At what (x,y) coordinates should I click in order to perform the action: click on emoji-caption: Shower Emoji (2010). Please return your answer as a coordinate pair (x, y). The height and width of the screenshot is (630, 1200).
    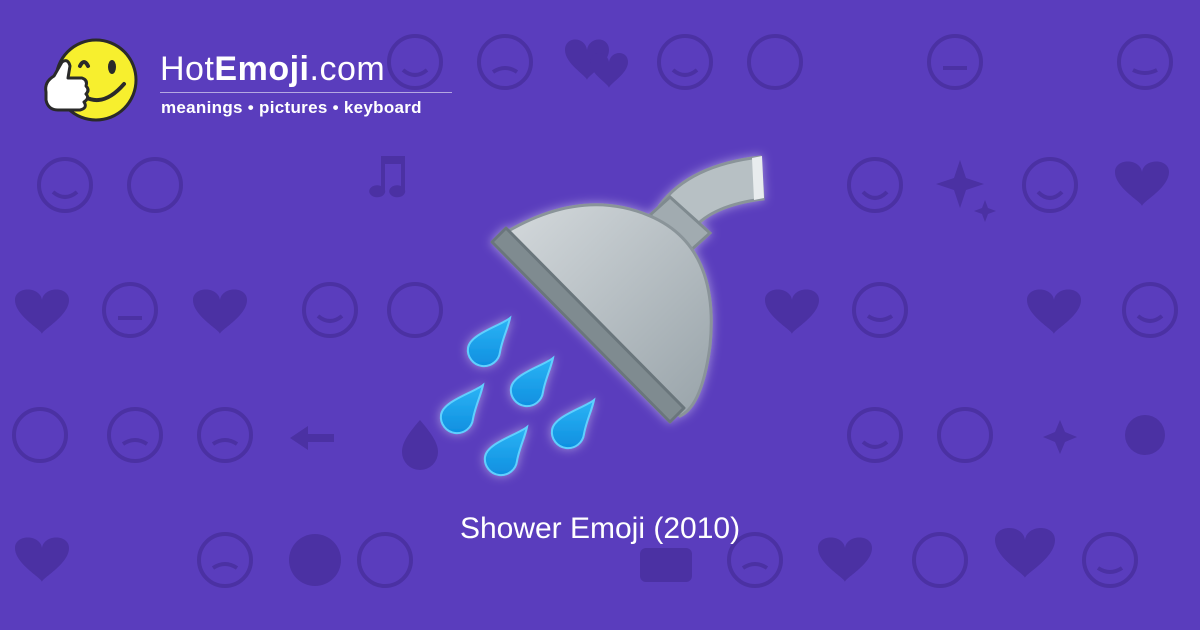
    Looking at the image, I should click on (600, 528).